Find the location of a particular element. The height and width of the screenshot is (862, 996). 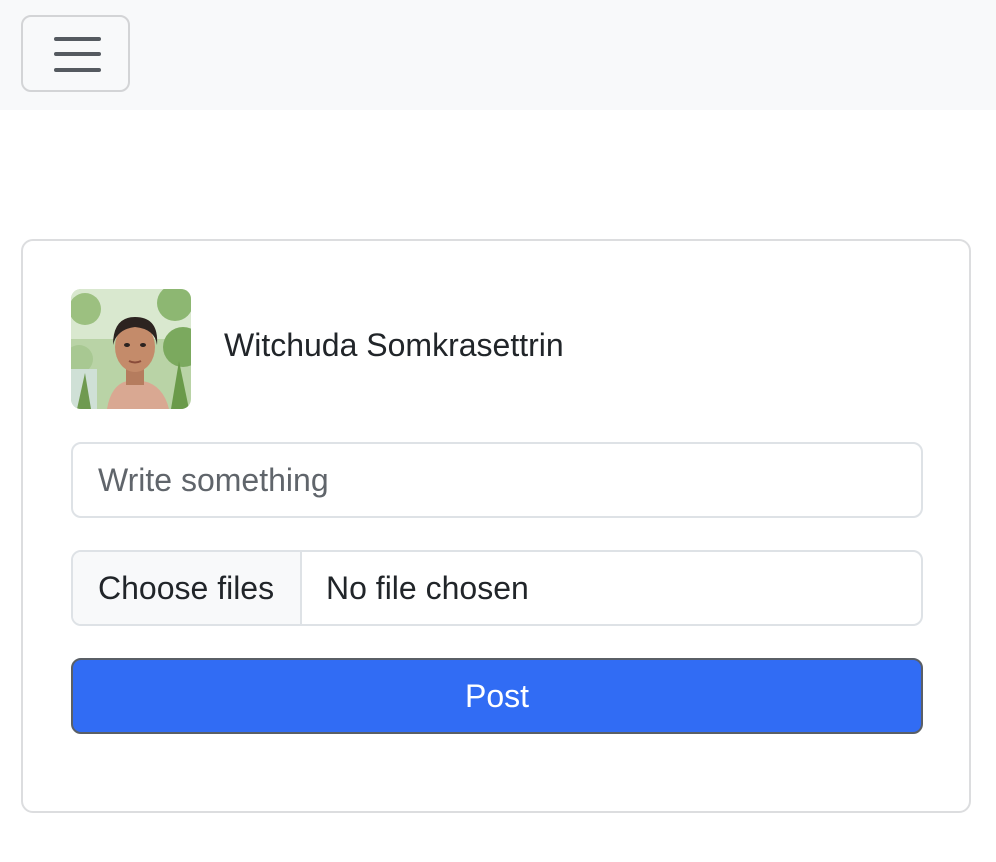

file-upload-field: Choose files No file chosen is located at coordinates (497, 588).